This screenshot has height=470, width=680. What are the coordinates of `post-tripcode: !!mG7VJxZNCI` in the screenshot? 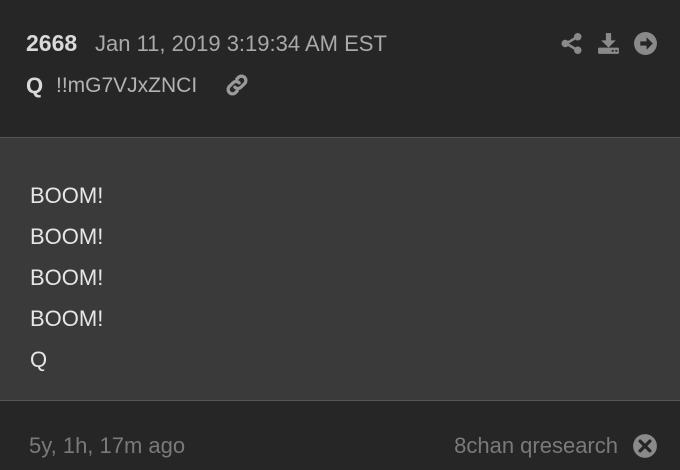 It's located at (127, 85).